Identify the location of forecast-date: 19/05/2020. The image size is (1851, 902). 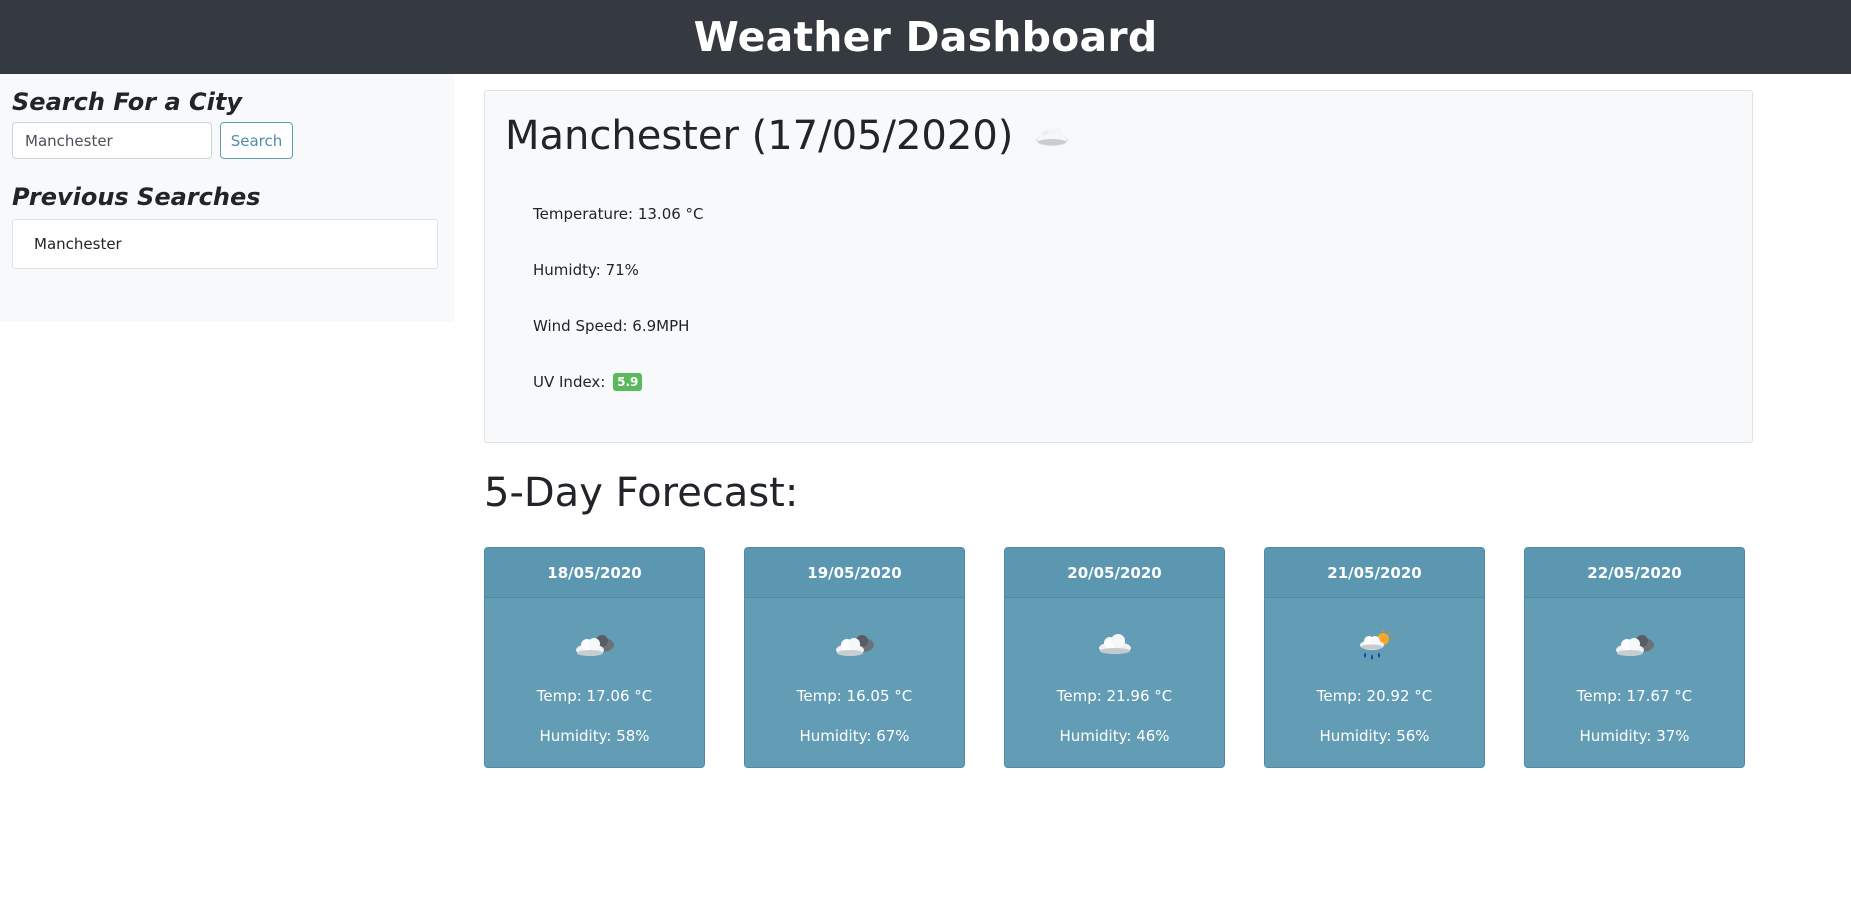
(854, 573).